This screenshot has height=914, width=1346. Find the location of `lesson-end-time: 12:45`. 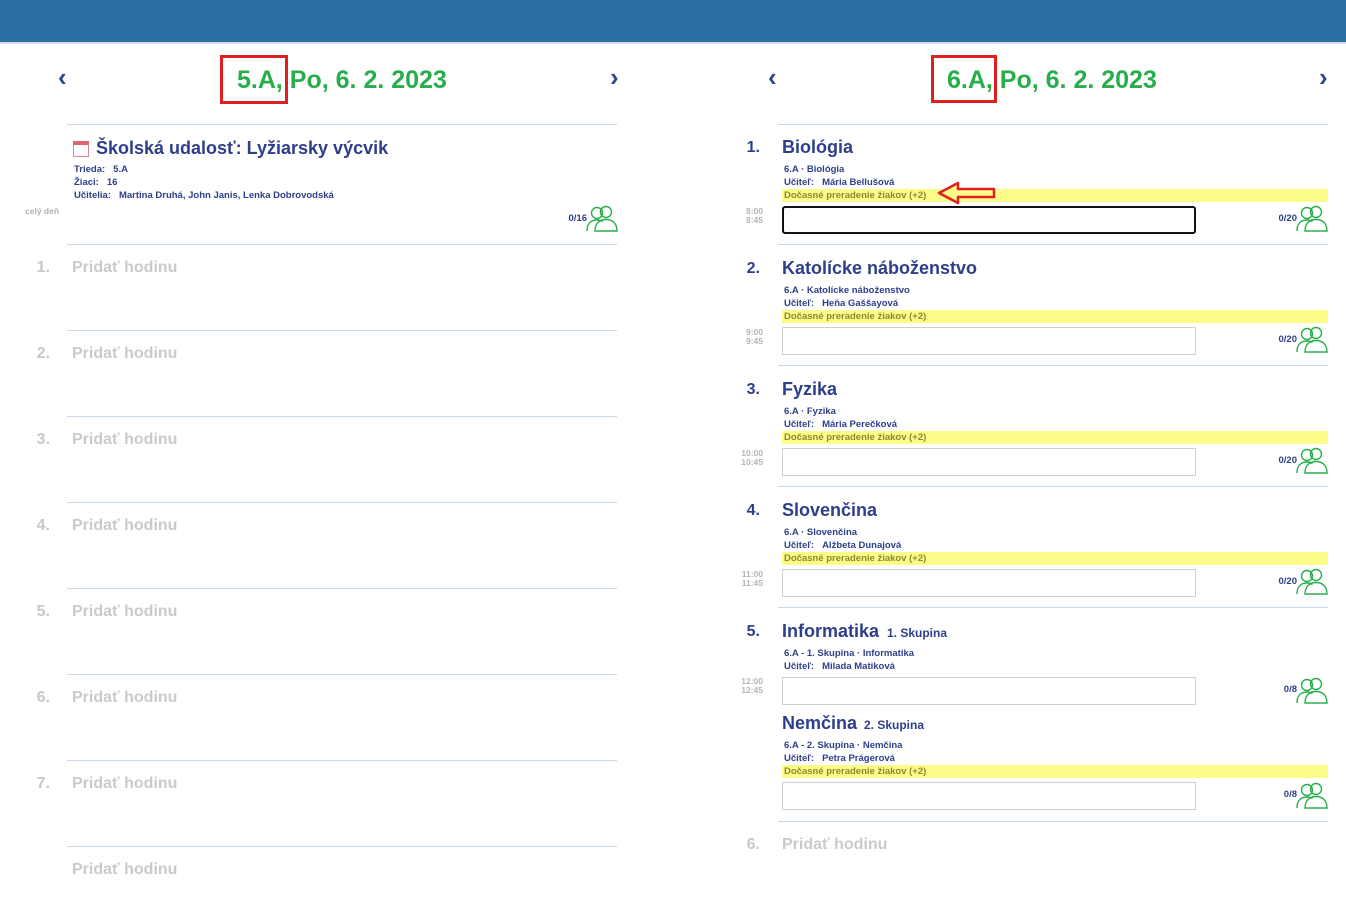

lesson-end-time: 12:45 is located at coordinates (752, 690).